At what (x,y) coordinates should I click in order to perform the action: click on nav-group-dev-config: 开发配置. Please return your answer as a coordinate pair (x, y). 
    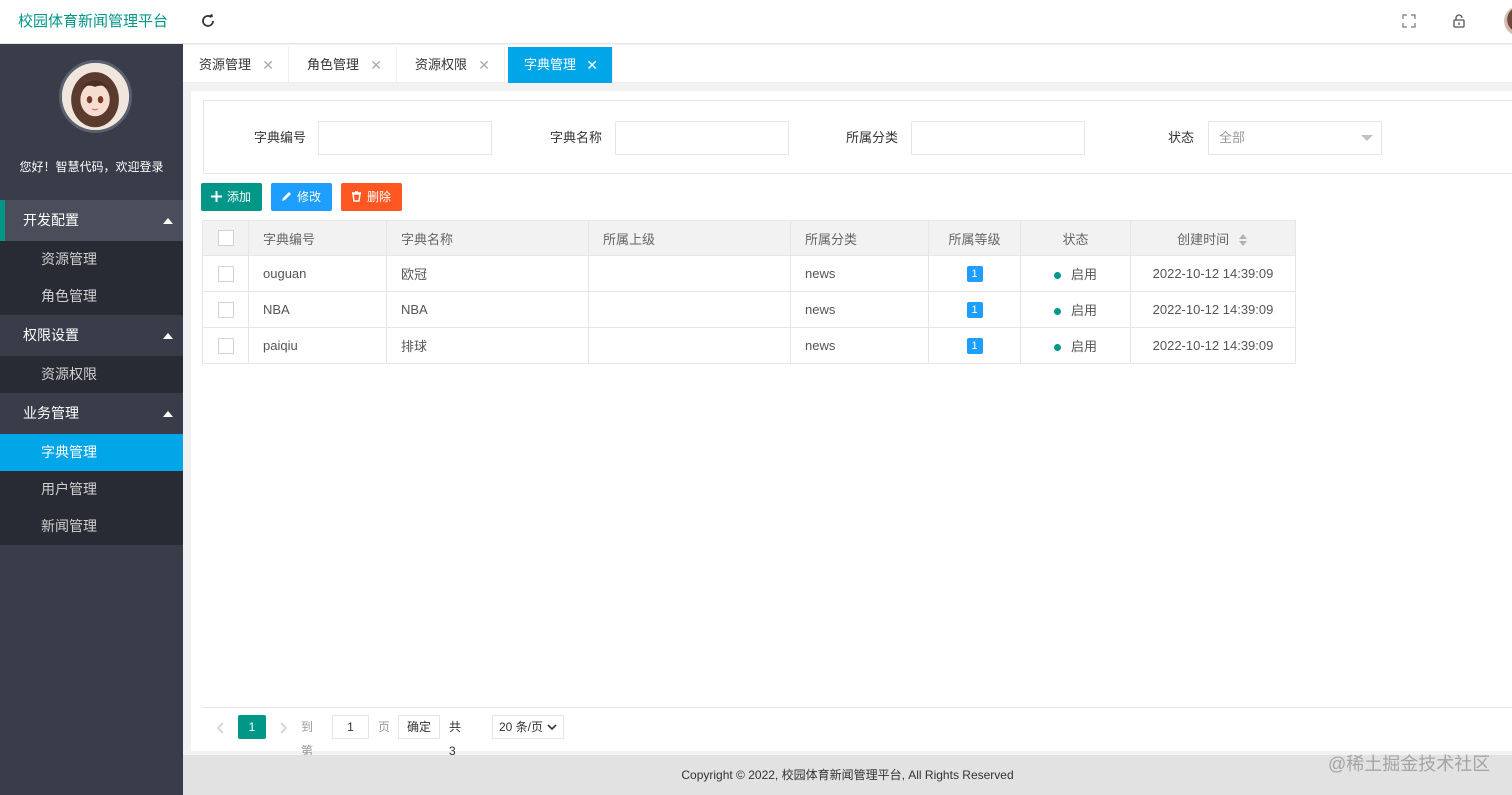
    Looking at the image, I should click on (91, 220).